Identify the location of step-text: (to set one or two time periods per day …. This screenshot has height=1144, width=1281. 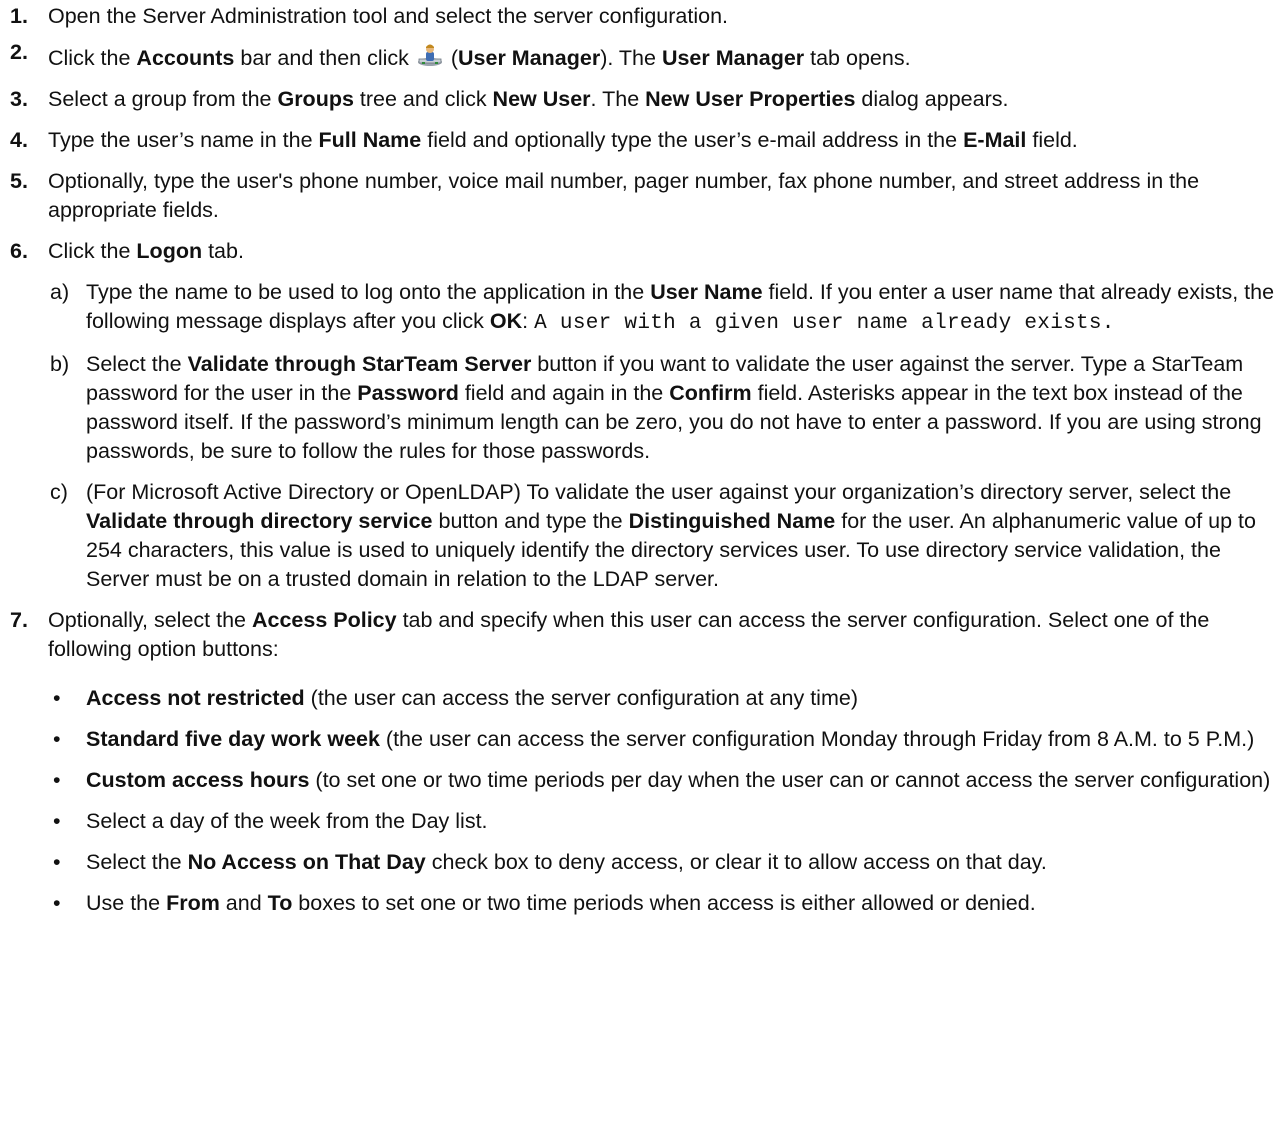
(790, 780).